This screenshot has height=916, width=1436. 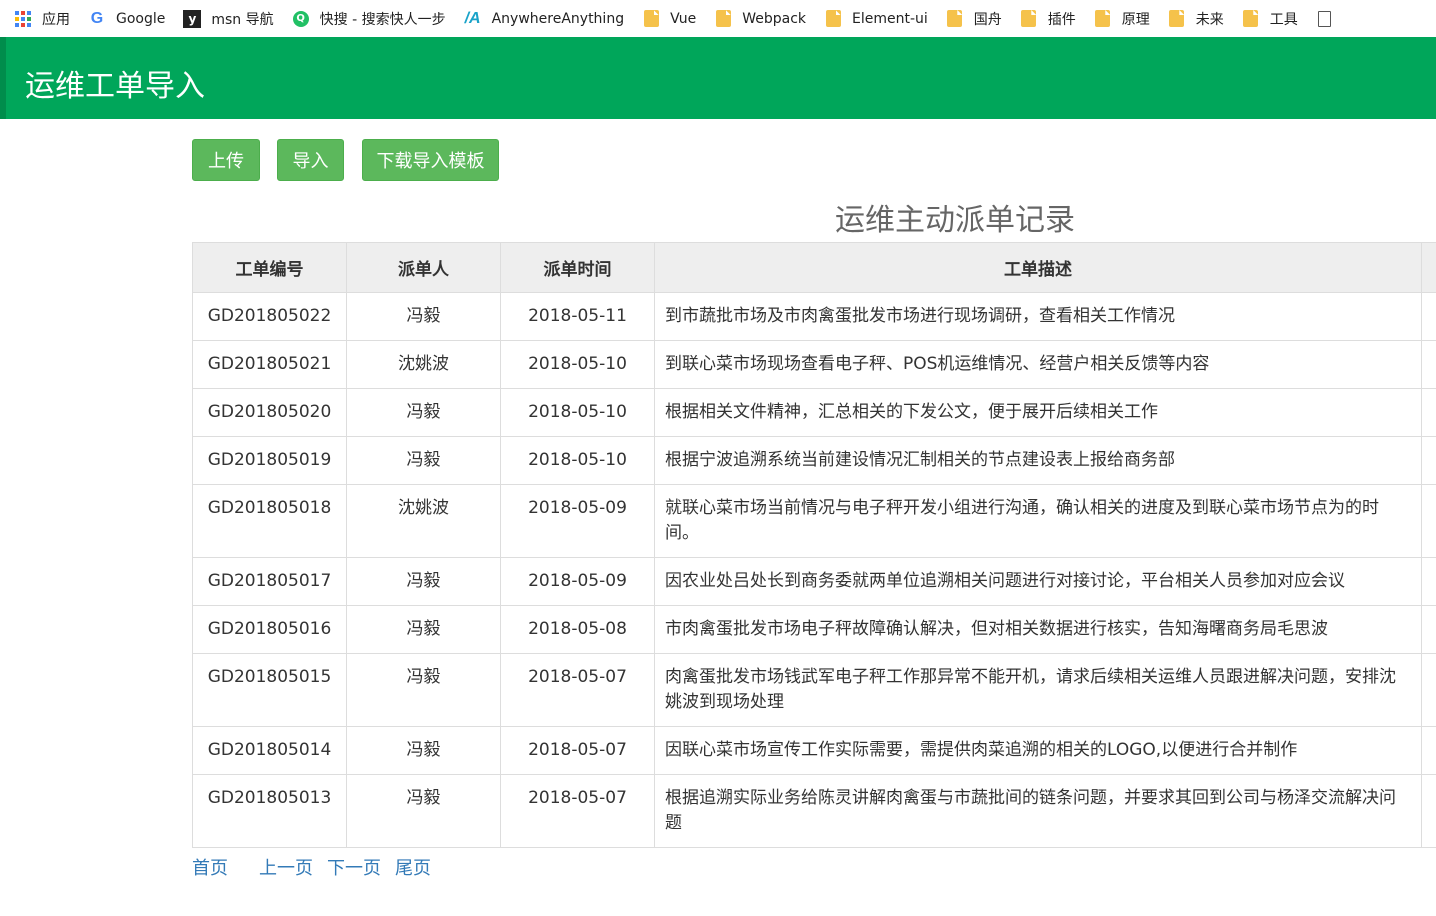 I want to click on bookmark-label: msn 导航, so click(x=242, y=19).